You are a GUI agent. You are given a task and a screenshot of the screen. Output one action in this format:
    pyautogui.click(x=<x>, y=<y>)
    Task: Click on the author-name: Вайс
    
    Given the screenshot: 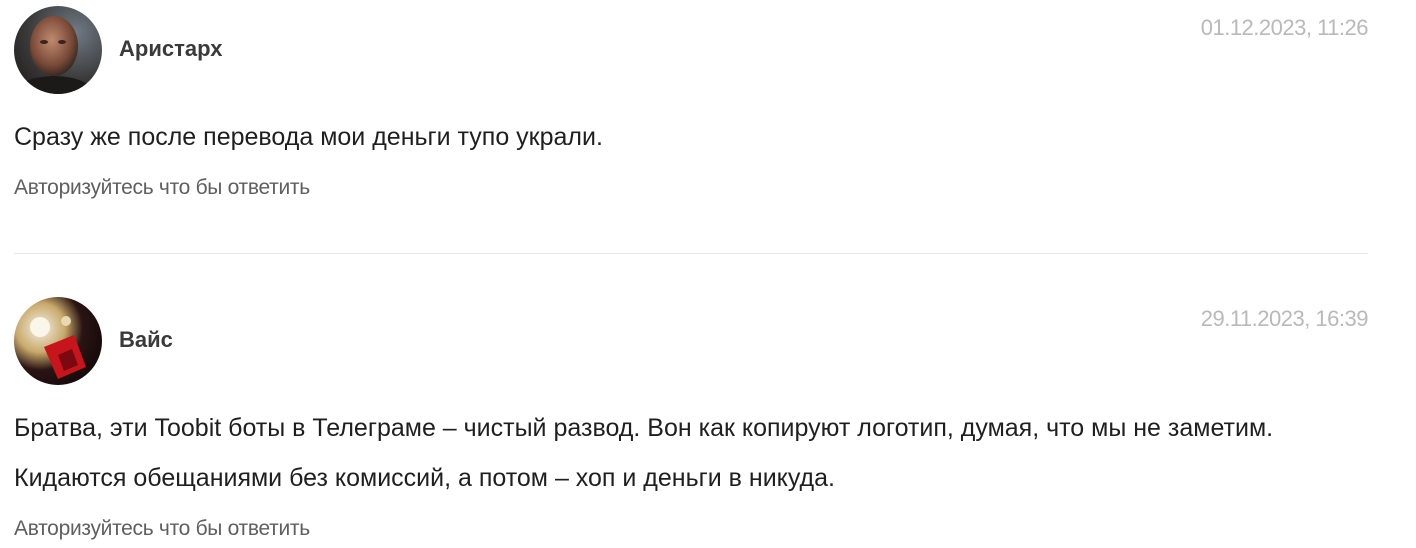 What is the action you would take?
    pyautogui.click(x=146, y=339)
    